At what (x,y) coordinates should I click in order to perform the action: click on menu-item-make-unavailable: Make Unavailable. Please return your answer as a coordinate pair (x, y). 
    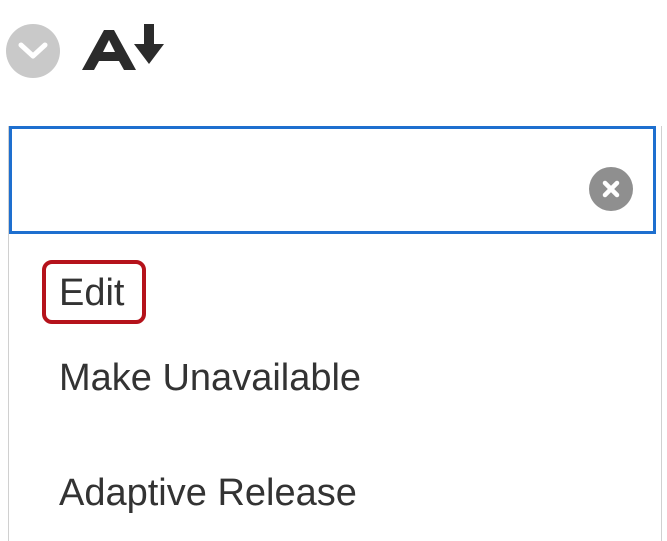
    Looking at the image, I should click on (333, 379).